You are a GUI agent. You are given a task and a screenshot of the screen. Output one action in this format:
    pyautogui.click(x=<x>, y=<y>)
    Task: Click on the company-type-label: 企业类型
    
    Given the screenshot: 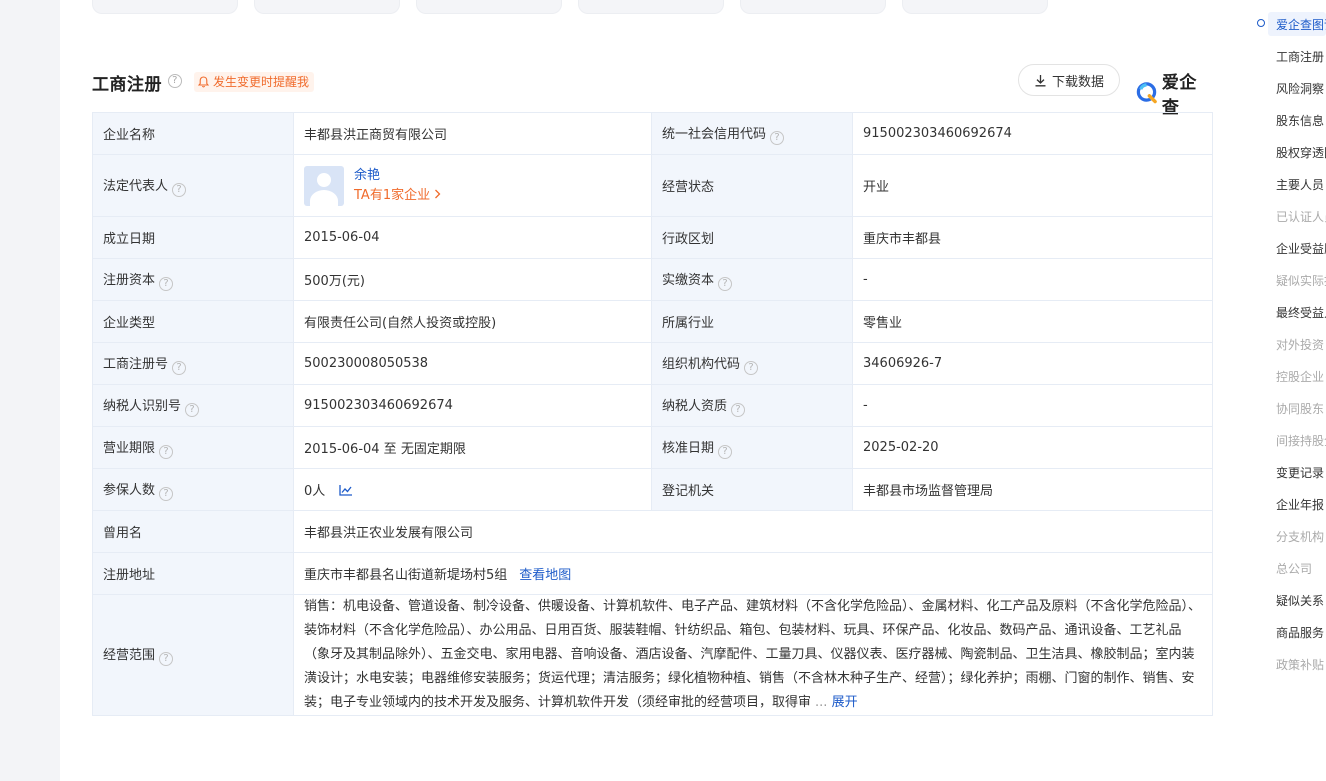 What is the action you would take?
    pyautogui.click(x=193, y=321)
    